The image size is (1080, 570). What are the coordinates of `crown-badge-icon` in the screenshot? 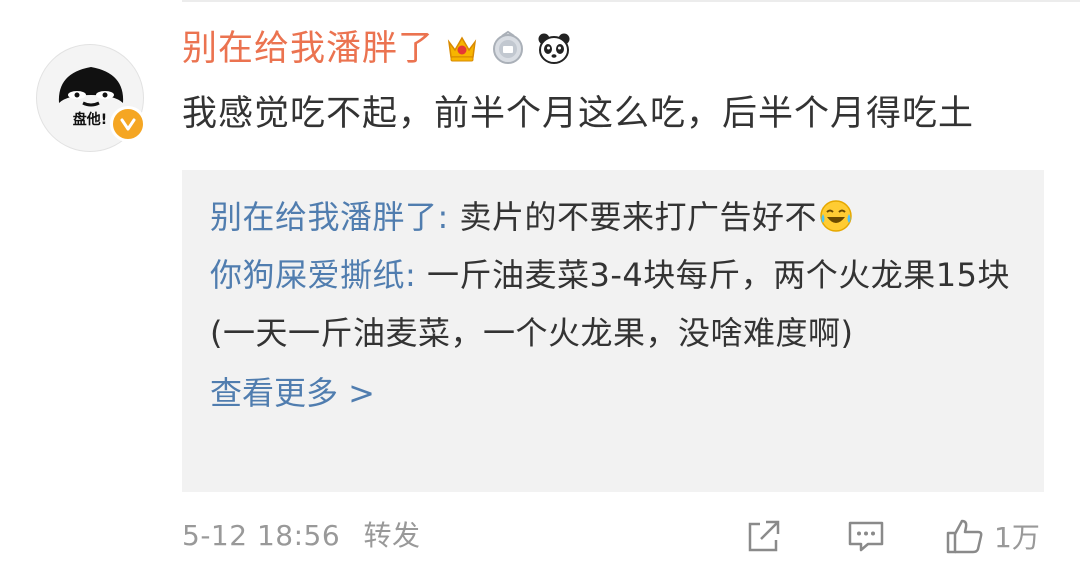 It's located at (462, 48).